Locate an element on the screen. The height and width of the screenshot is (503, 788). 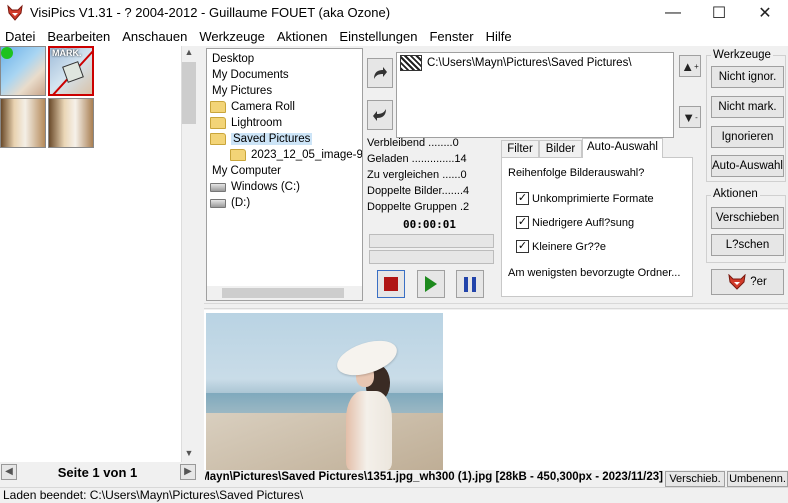
open-folder-icon is located at coordinates (218, 139).